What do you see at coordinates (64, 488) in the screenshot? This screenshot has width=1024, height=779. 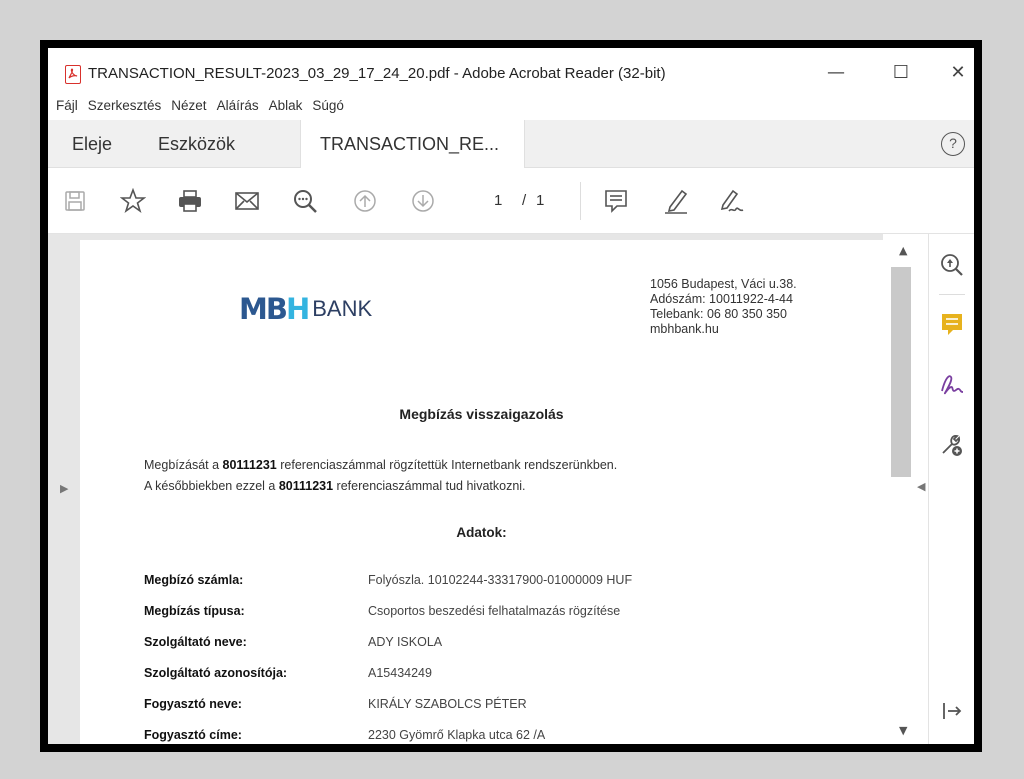 I see `left-pane-toggle-icon: ▶` at bounding box center [64, 488].